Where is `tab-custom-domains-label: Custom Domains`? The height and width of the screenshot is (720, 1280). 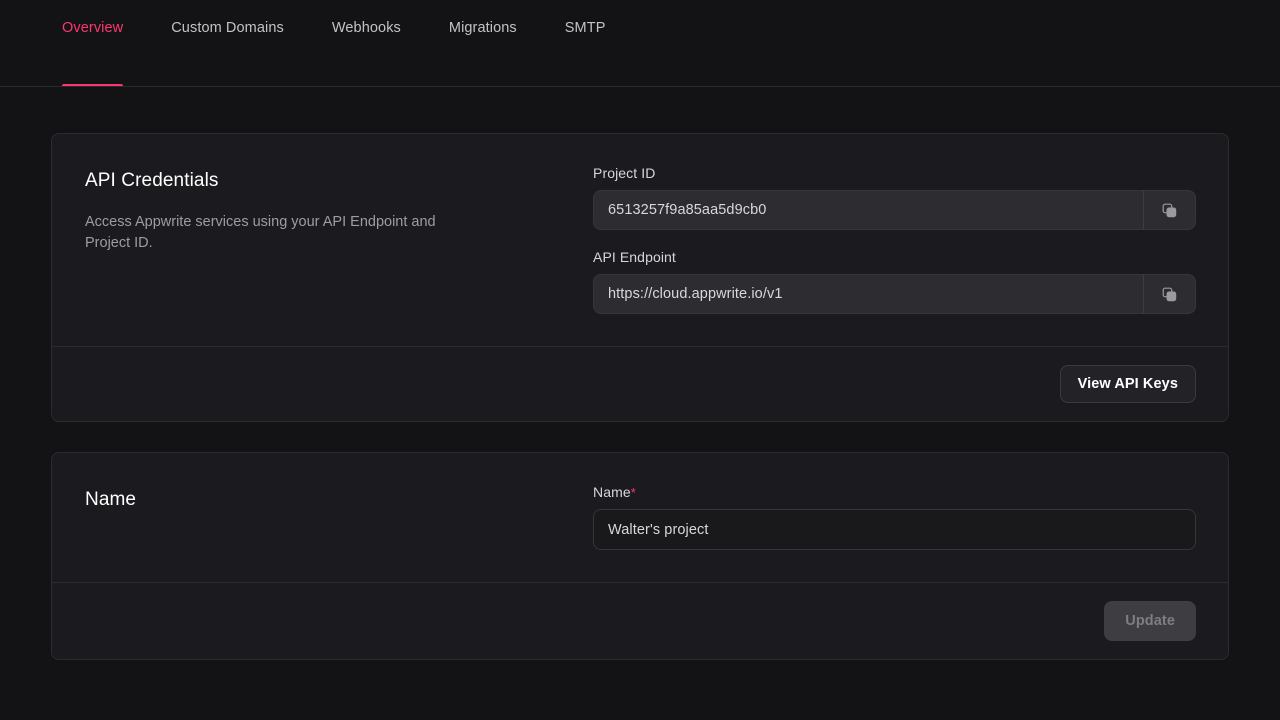 tab-custom-domains-label: Custom Domains is located at coordinates (227, 27).